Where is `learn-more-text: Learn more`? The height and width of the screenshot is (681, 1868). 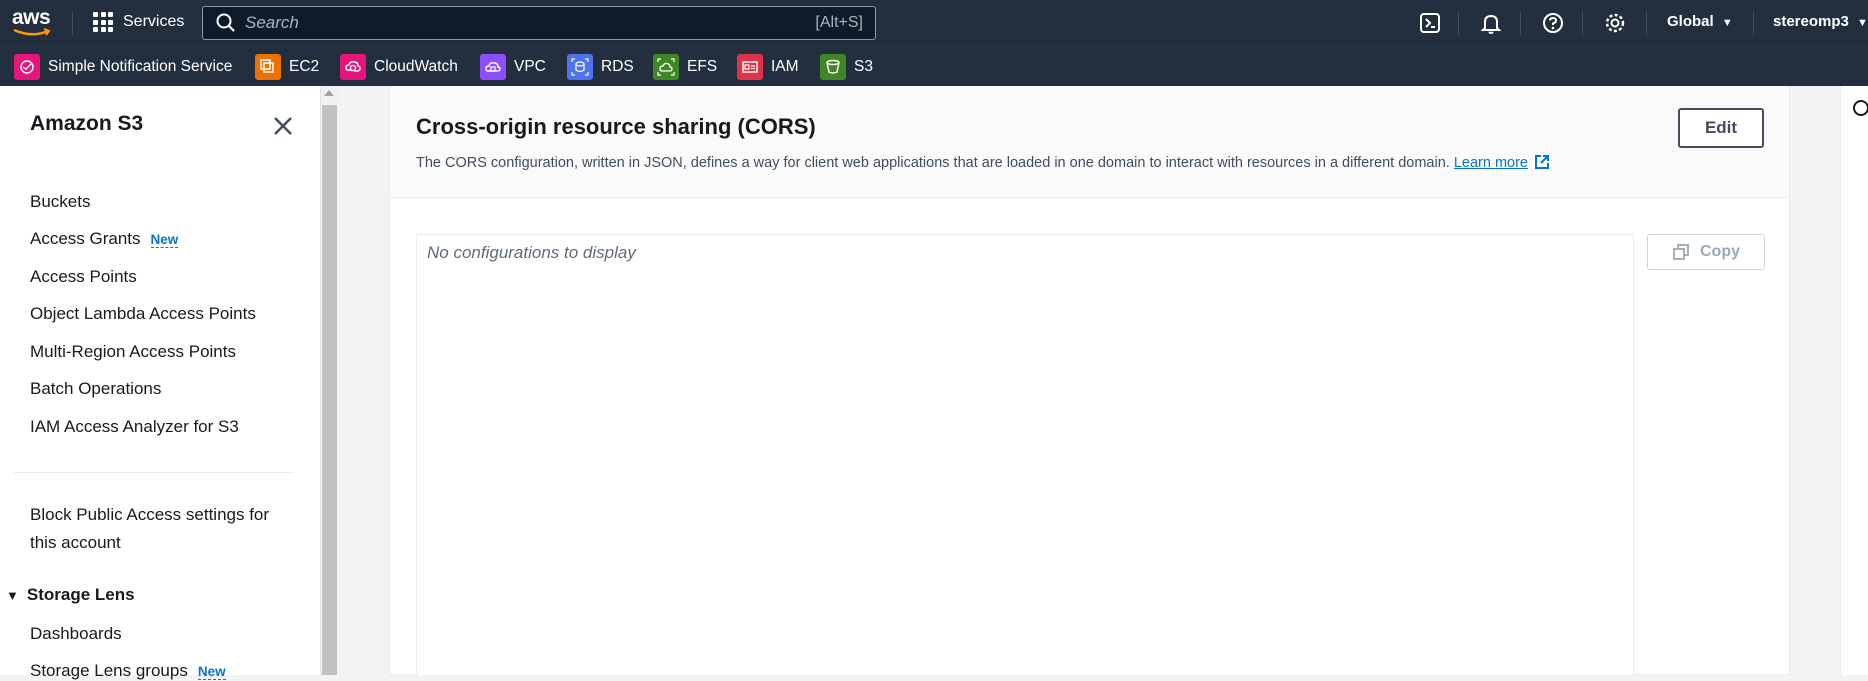 learn-more-text: Learn more is located at coordinates (1490, 163).